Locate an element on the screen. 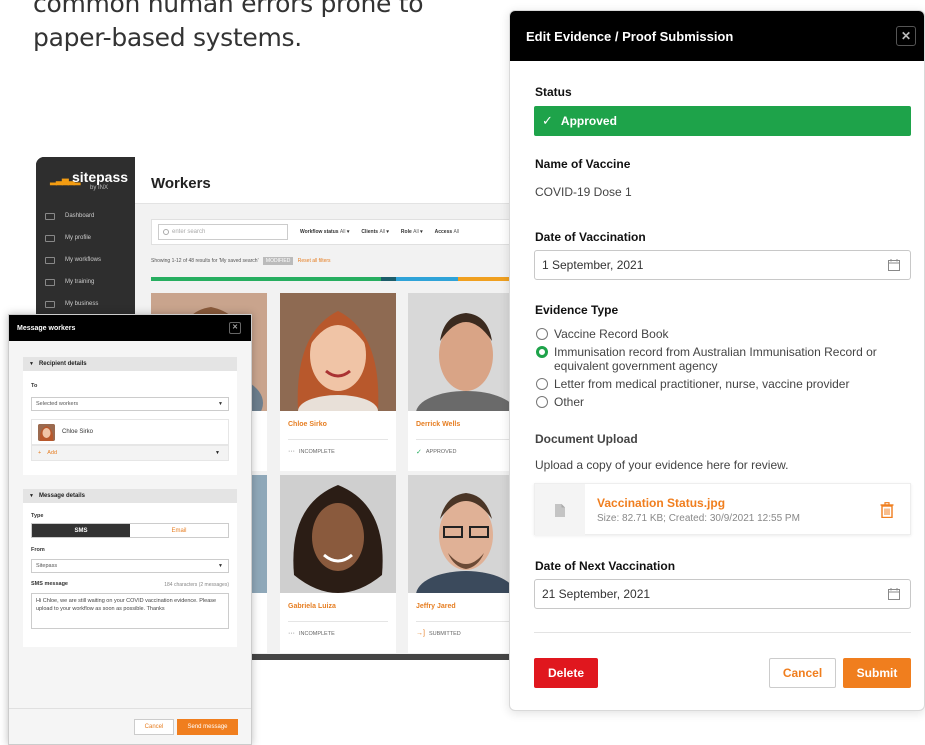  sidebar-item-workflows: My workflows is located at coordinates (85, 260).